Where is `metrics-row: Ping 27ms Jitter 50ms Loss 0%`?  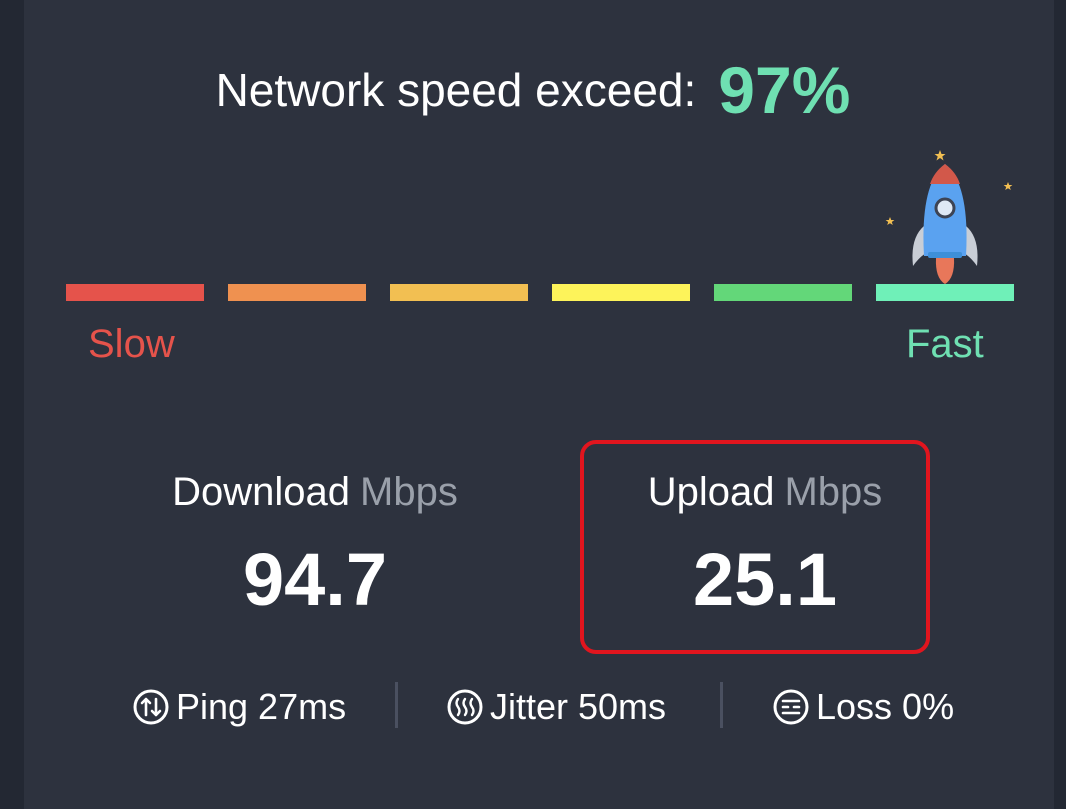 metrics-row: Ping 27ms Jitter 50ms Loss 0% is located at coordinates (533, 707).